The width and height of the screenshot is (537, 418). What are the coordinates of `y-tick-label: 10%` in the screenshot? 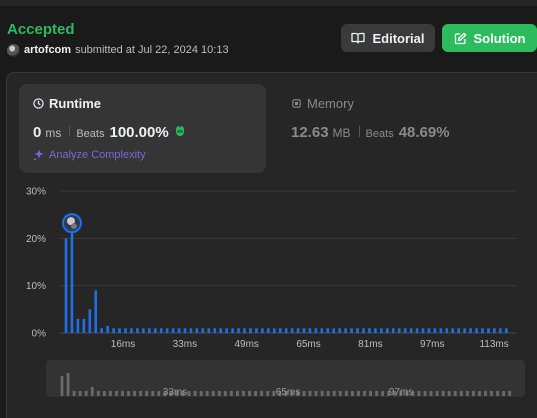 It's located at (36, 286).